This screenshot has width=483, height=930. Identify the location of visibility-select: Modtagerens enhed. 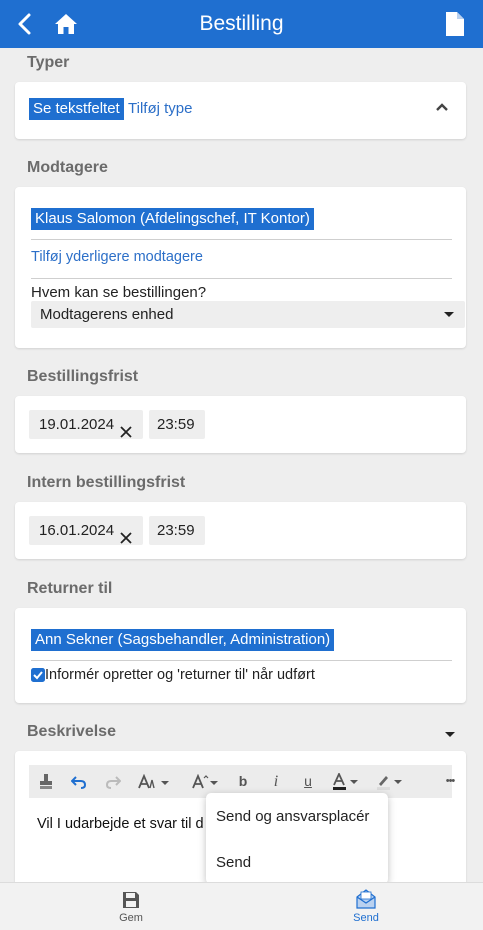
(248, 314).